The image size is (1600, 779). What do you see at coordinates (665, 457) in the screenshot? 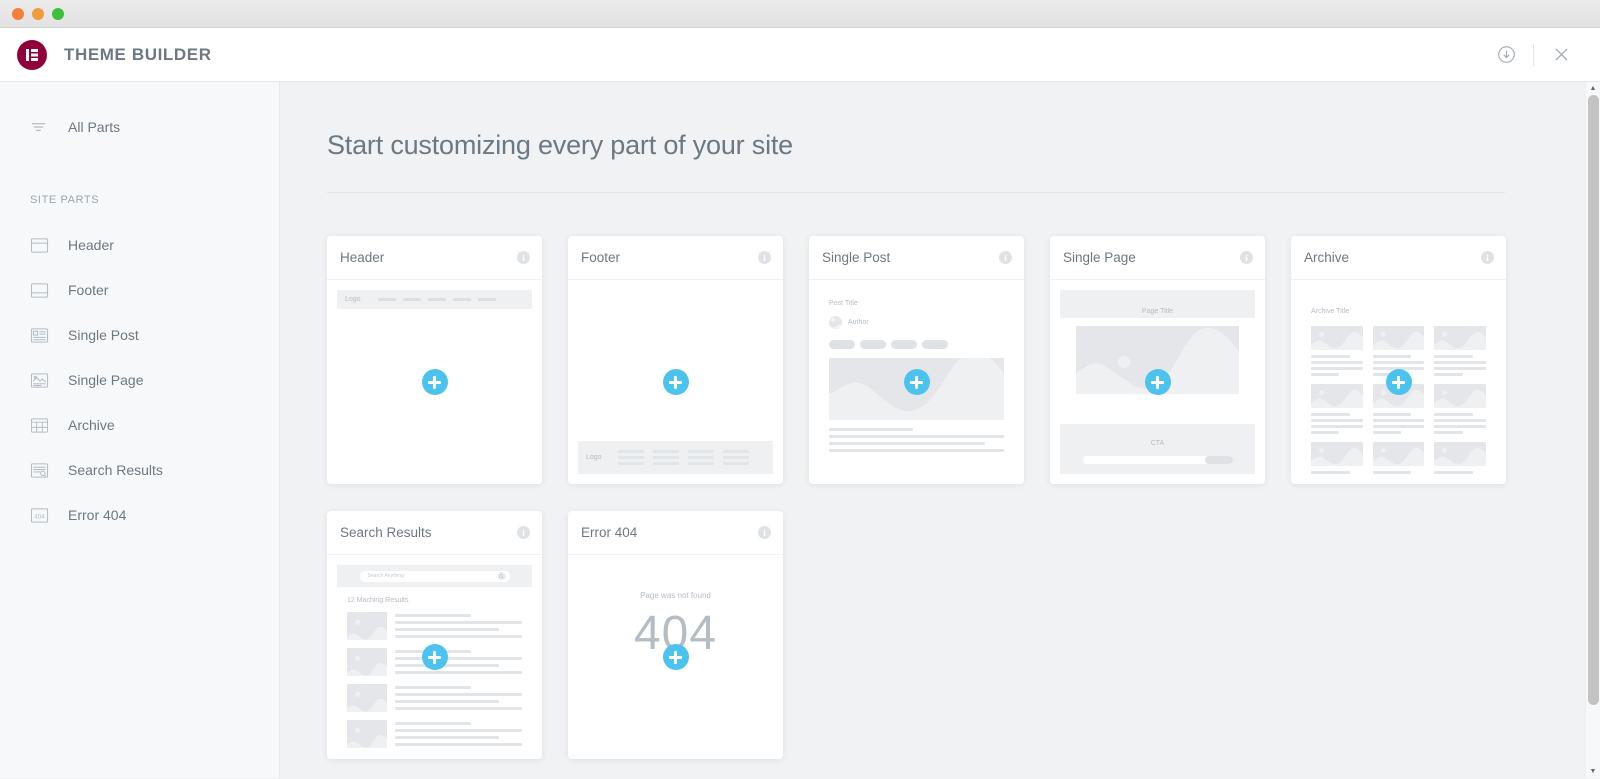
I see `footer-column` at bounding box center [665, 457].